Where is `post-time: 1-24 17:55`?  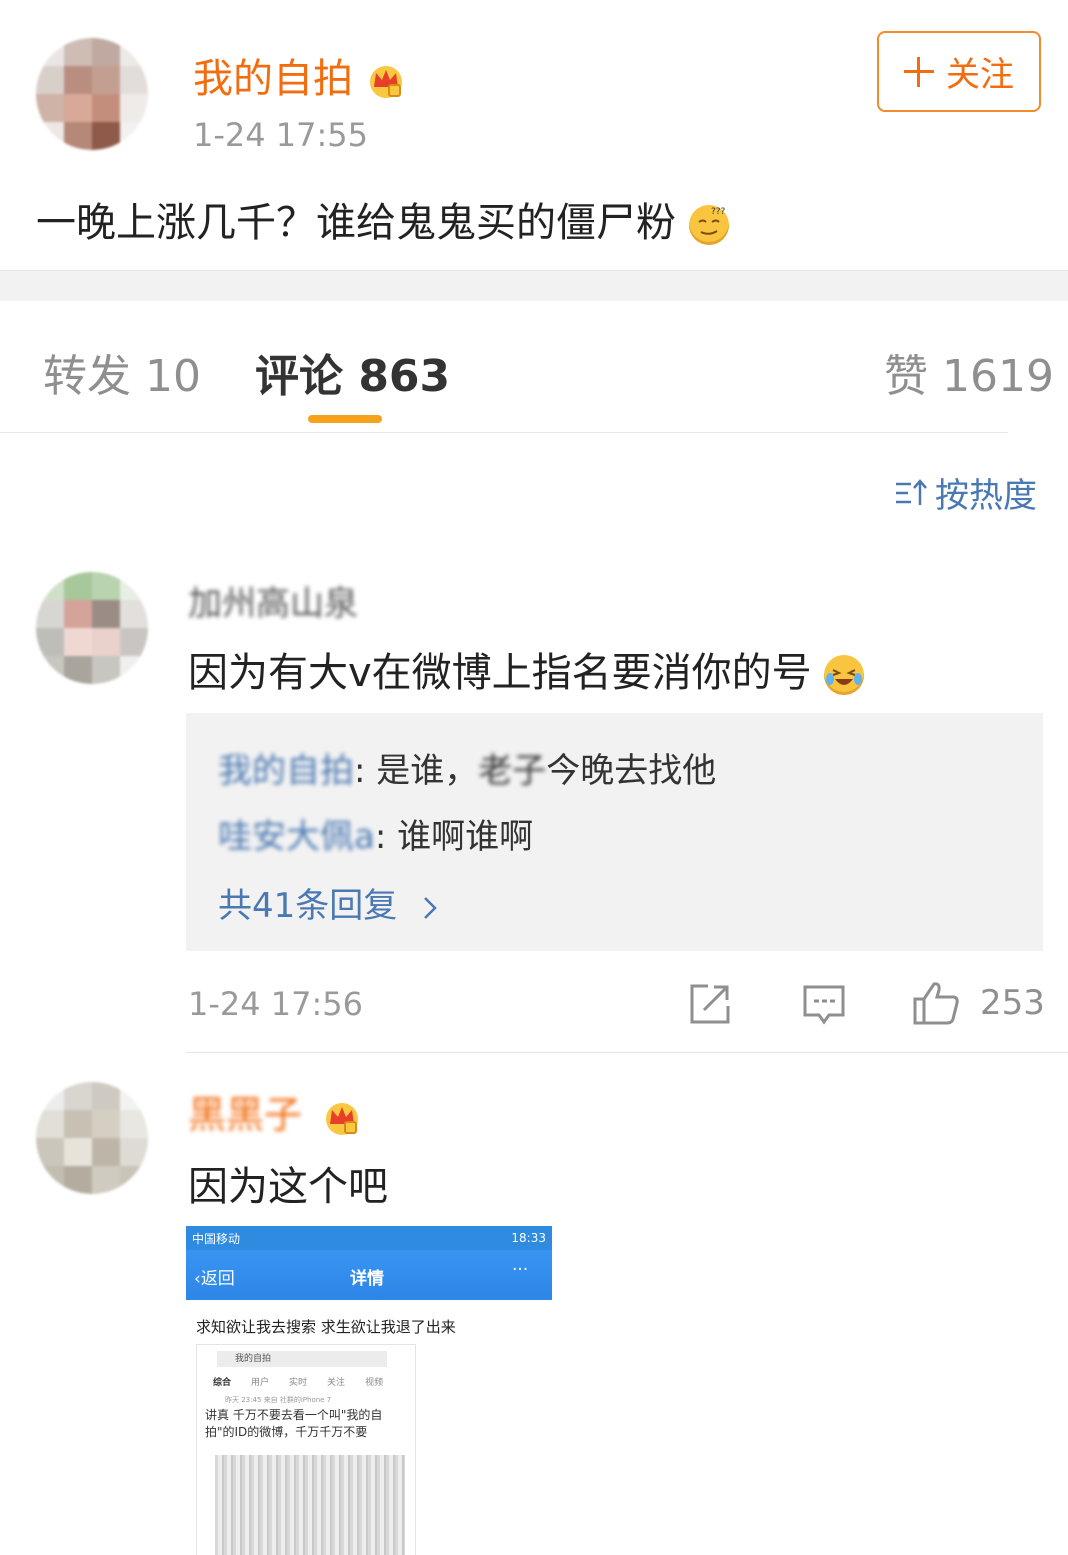 post-time: 1-24 17:55 is located at coordinates (281, 135).